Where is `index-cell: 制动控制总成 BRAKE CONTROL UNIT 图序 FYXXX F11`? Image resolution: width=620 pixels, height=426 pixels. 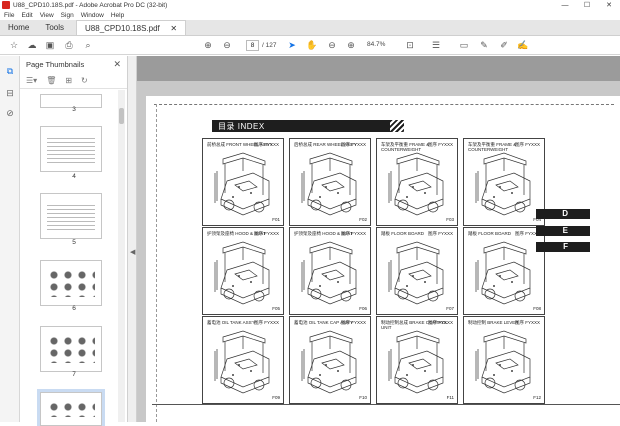
index-cell: 制动控制总成 BRAKE CONTROL UNIT 图序 FYXXX F11 is located at coordinates (417, 360).